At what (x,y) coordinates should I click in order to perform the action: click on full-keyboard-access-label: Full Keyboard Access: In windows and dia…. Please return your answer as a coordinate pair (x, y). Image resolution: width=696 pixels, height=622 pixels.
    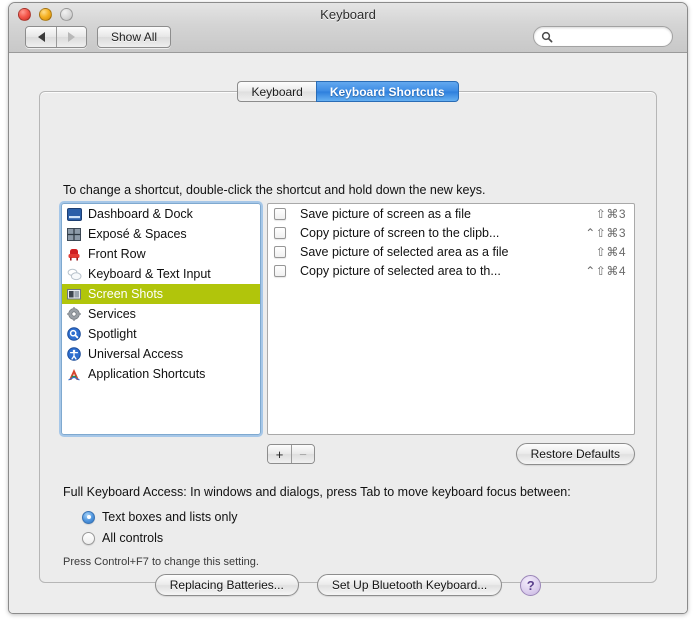
    Looking at the image, I should click on (317, 492).